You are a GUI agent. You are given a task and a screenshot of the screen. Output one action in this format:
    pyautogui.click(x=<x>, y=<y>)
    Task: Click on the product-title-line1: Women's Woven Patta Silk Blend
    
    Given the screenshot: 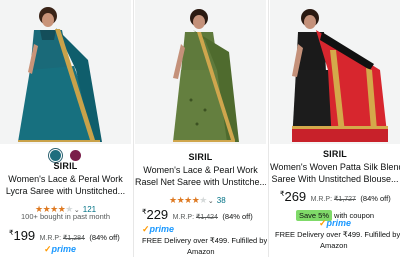 What is the action you would take?
    pyautogui.click(x=335, y=167)
    